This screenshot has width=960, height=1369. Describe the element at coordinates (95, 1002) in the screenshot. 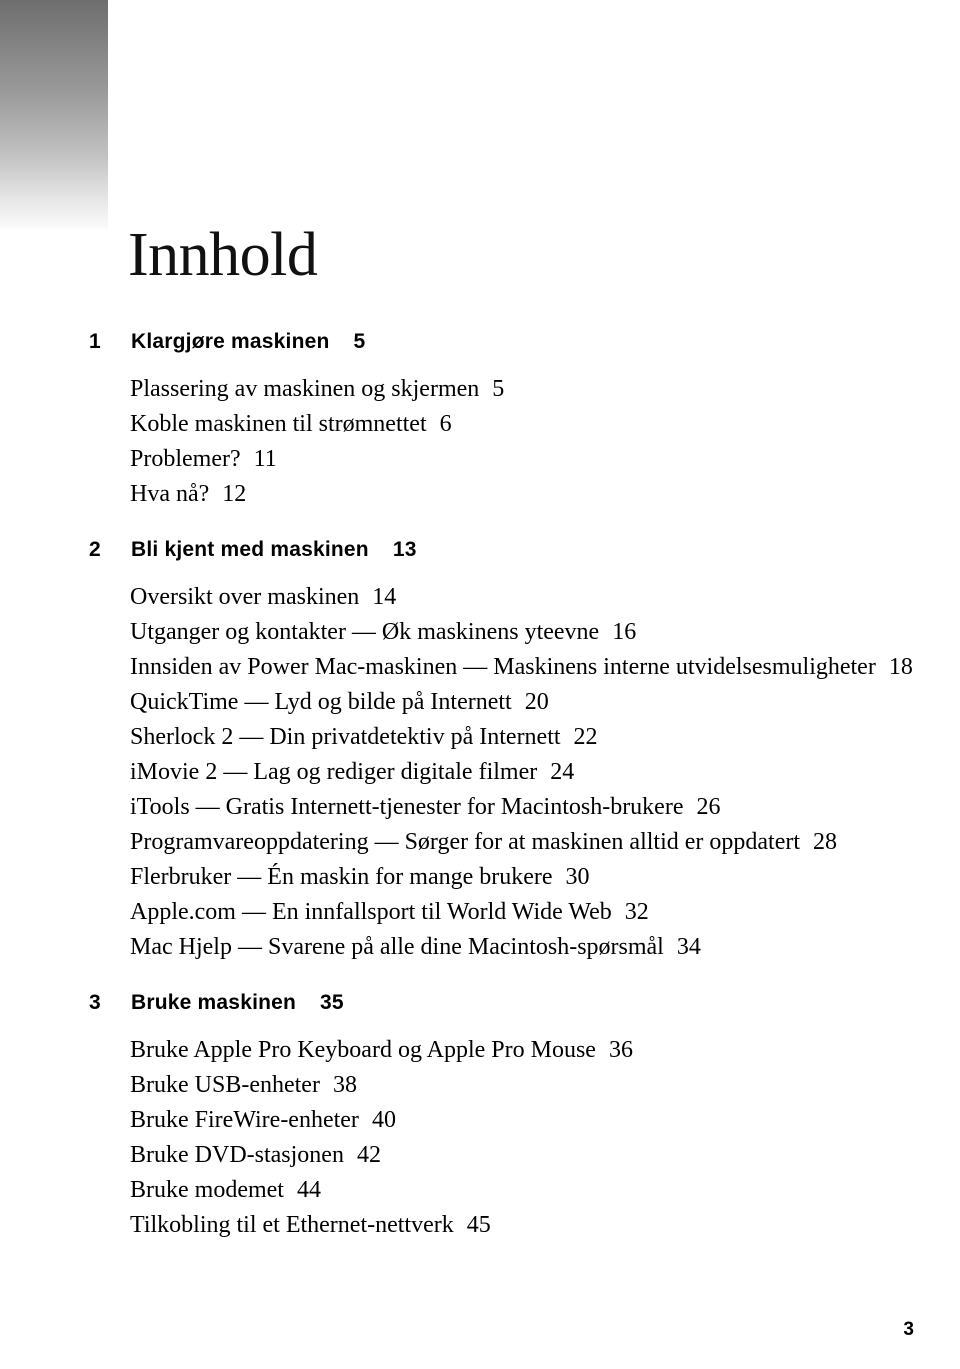

I see `toc-chapter-number: 3` at that location.